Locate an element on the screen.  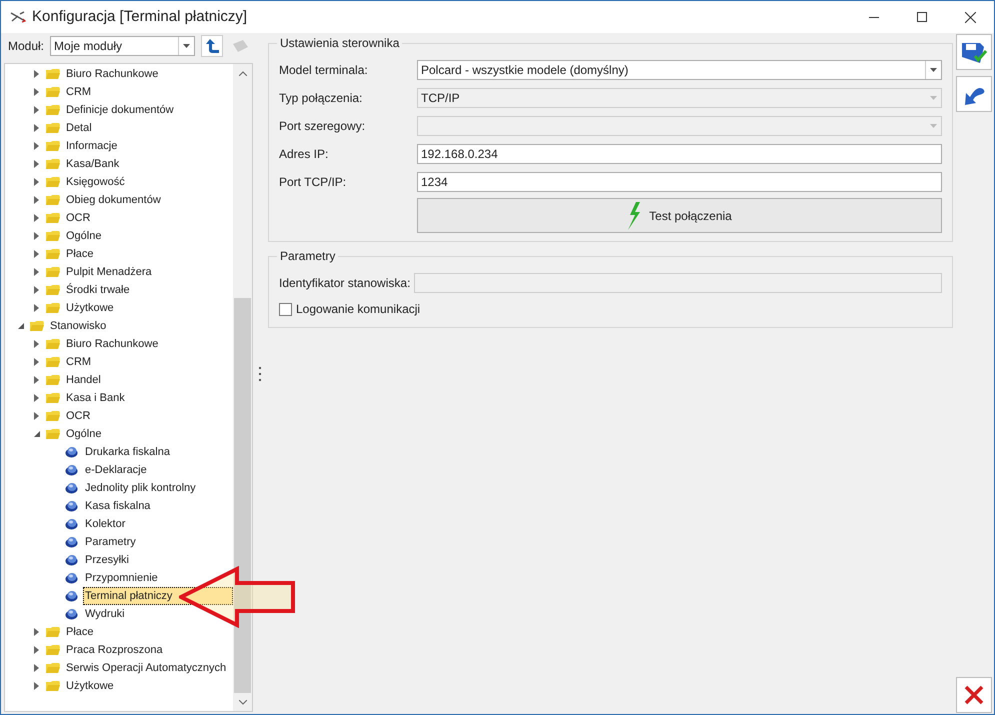
field-label: Model terminala: is located at coordinates (324, 70).